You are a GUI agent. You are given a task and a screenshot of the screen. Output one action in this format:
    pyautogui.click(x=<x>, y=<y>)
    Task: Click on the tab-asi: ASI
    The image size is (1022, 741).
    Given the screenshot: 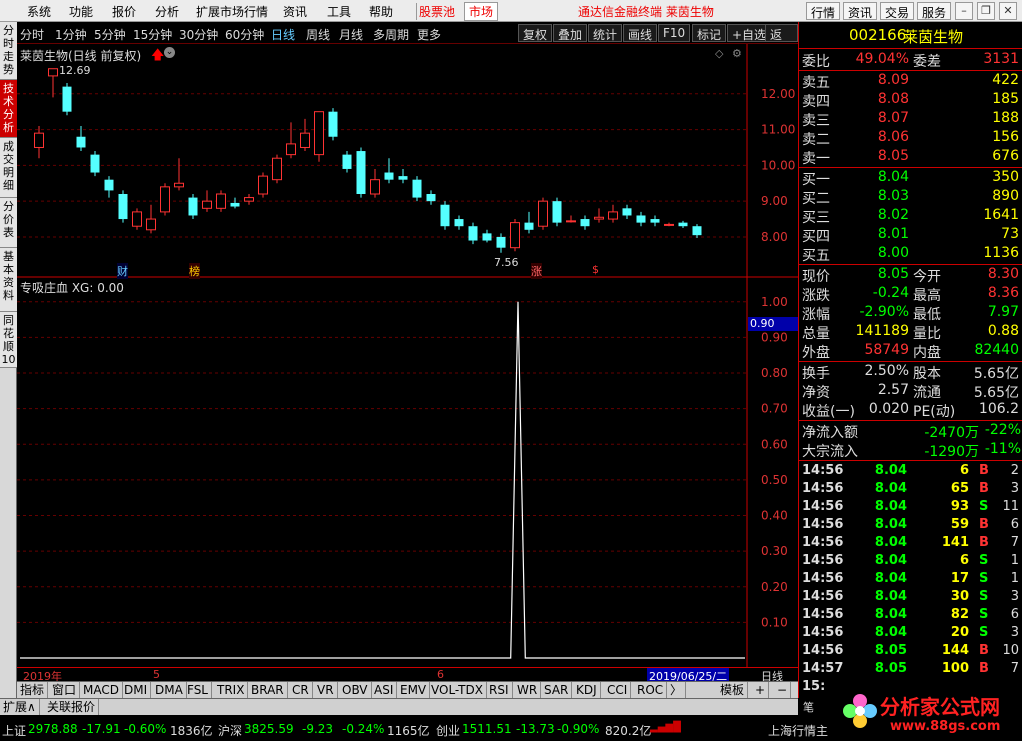 What is the action you would take?
    pyautogui.click(x=384, y=690)
    